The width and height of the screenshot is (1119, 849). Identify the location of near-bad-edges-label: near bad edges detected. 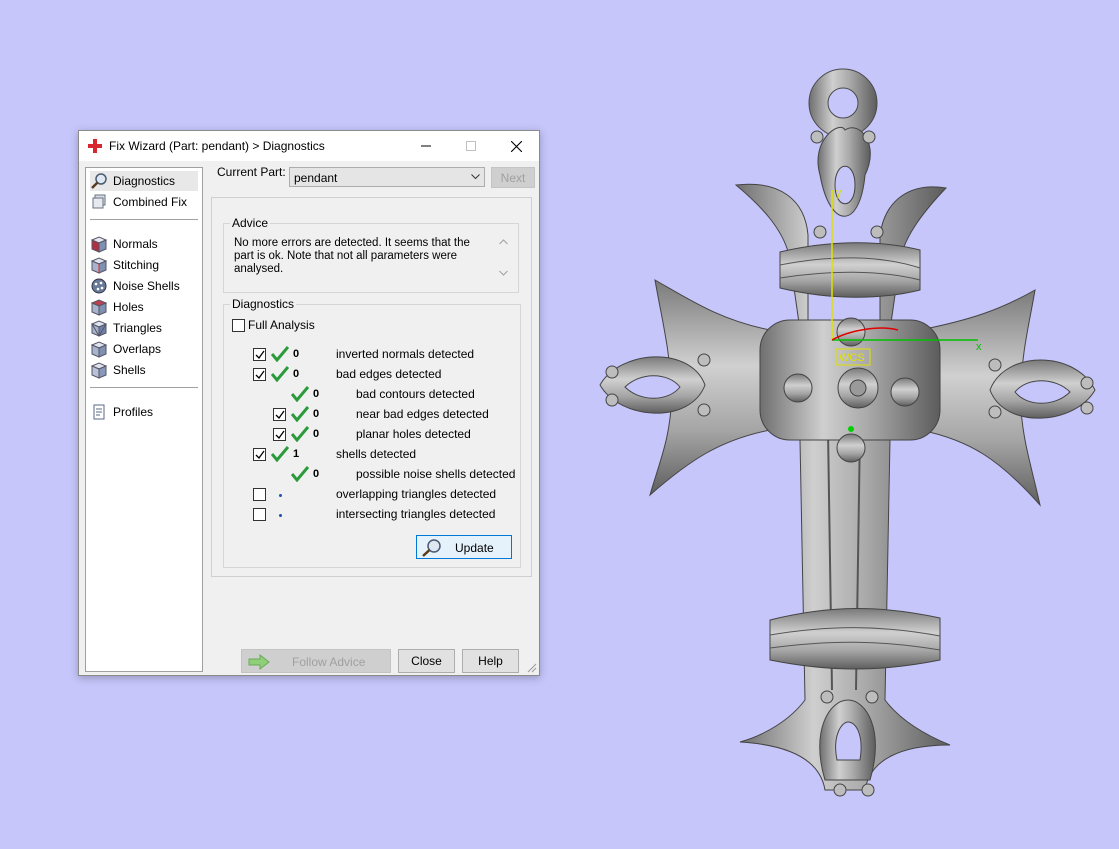
(422, 414).